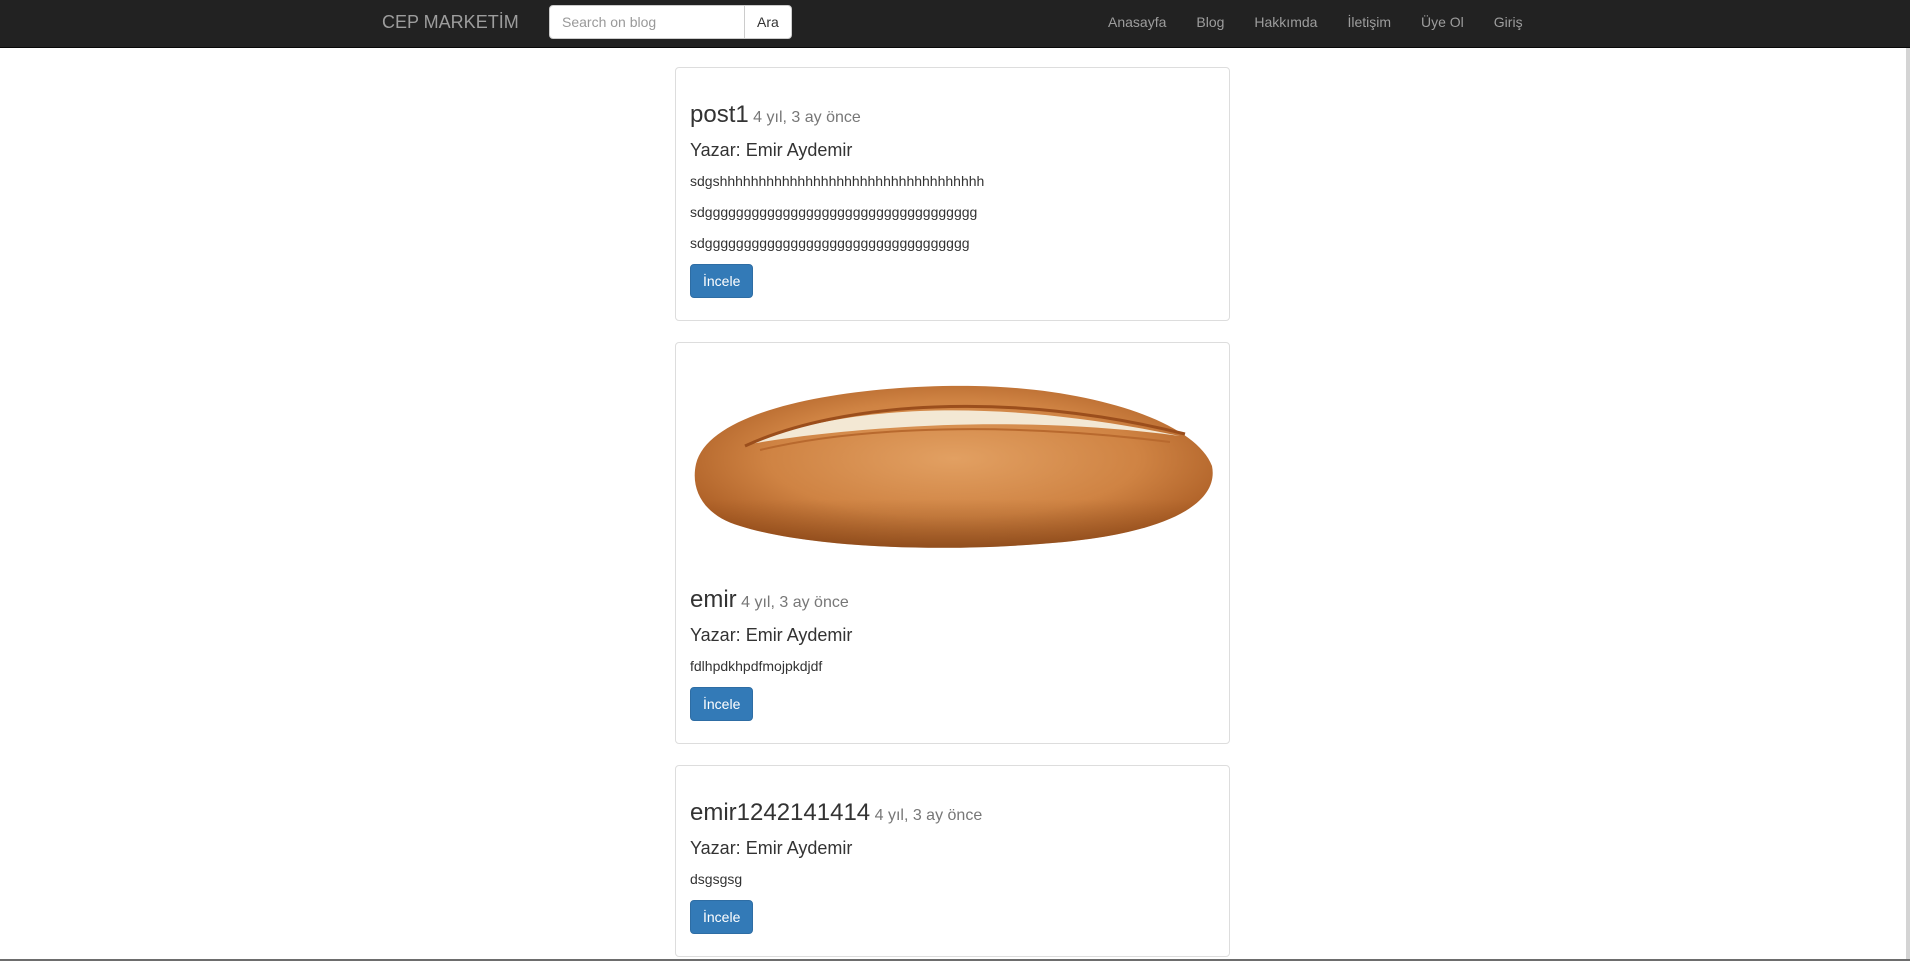 The width and height of the screenshot is (1910, 978). I want to click on post-excerpt-line: fdlhpdkhpdfmojpkdjdf, so click(756, 666).